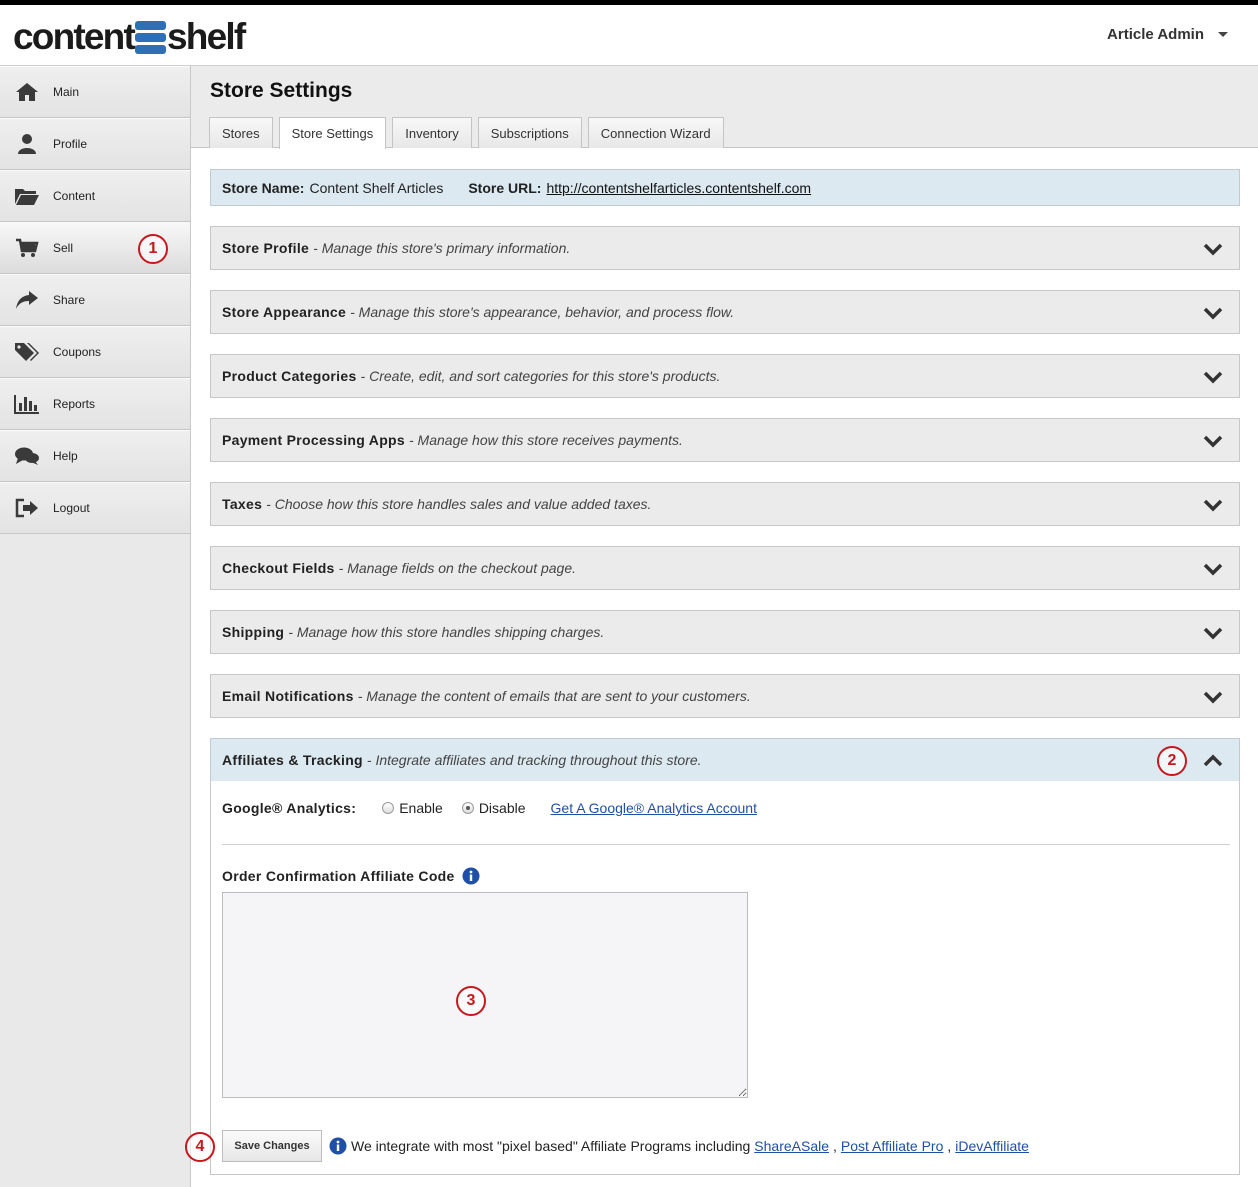  Describe the element at coordinates (289, 808) in the screenshot. I see `google-analytics-label: Google® Analytics:` at that location.